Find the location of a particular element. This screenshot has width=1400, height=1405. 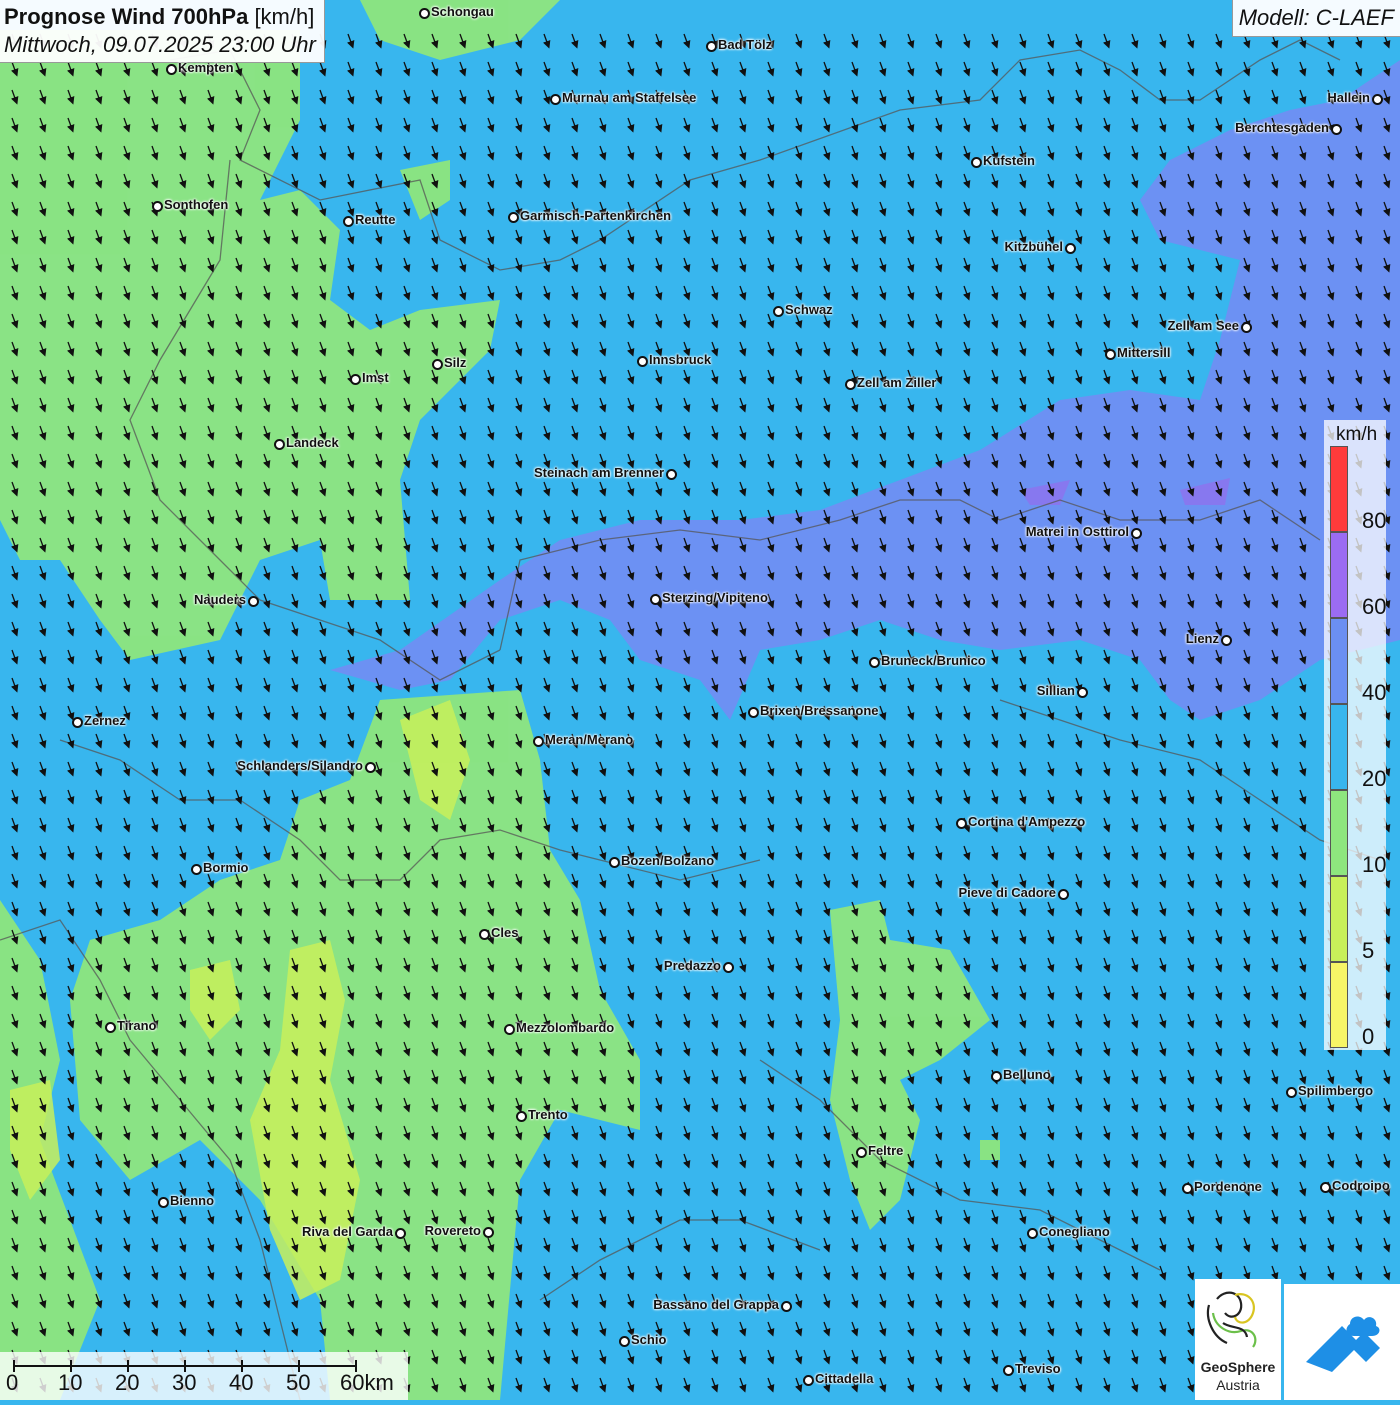

scale-label-60km: 60km is located at coordinates (367, 1382).